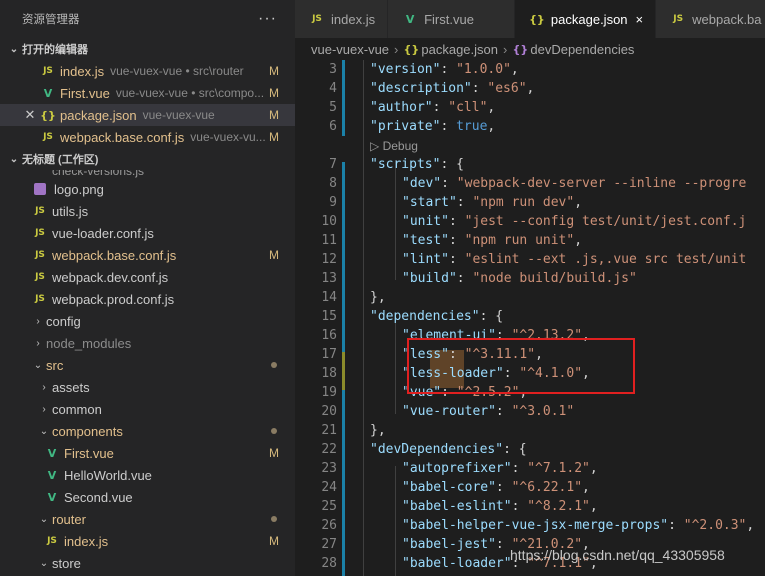  Describe the element at coordinates (605, 259) in the screenshot. I see `json-value: "eslint --ext .js,.vue src test/unit` at that location.